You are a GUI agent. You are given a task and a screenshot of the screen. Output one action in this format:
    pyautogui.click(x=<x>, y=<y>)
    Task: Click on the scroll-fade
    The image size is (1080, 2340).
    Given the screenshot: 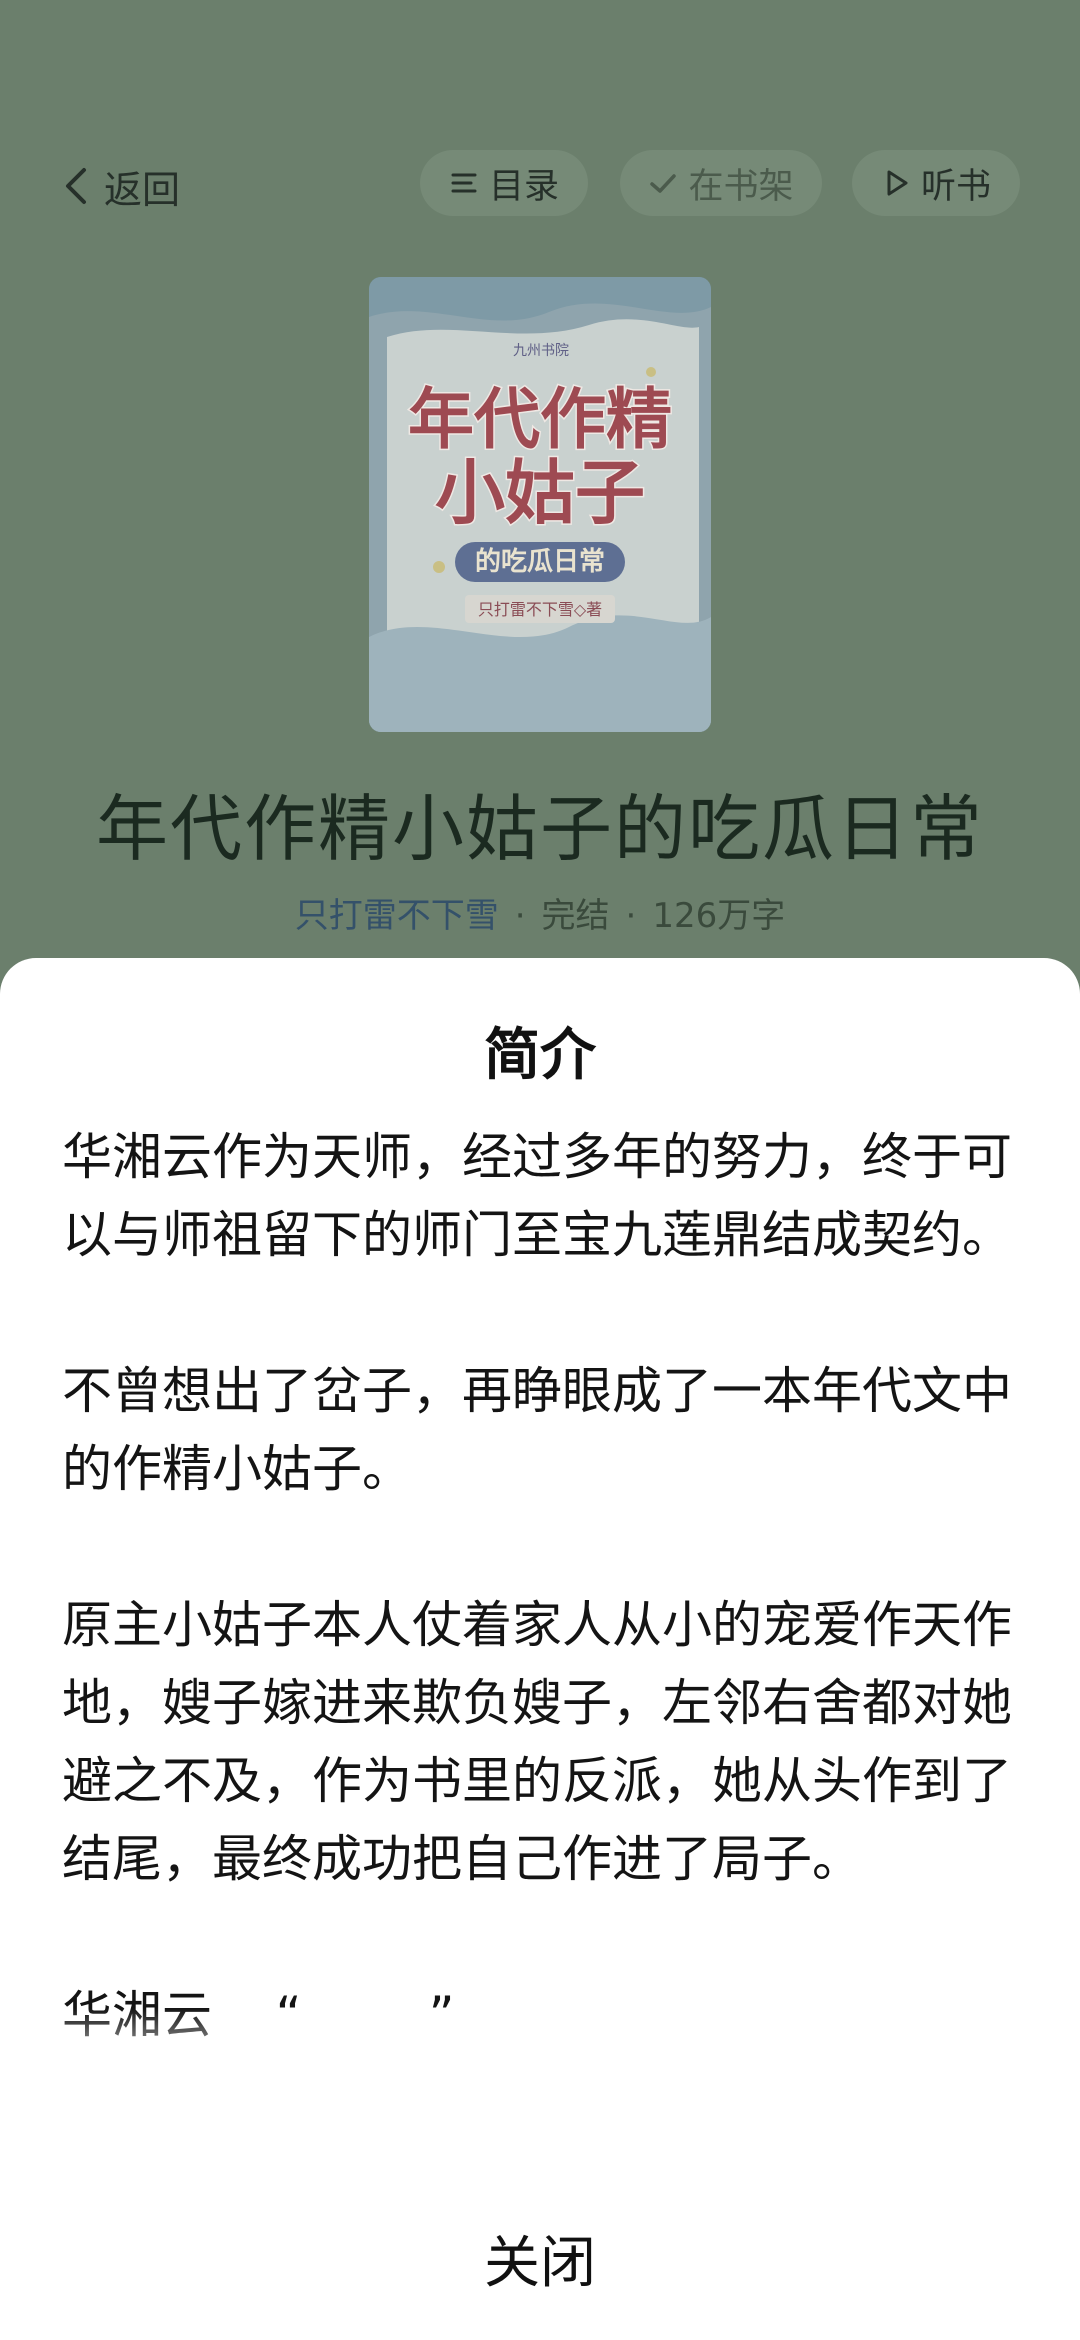 What is the action you would take?
    pyautogui.click(x=540, y=2073)
    